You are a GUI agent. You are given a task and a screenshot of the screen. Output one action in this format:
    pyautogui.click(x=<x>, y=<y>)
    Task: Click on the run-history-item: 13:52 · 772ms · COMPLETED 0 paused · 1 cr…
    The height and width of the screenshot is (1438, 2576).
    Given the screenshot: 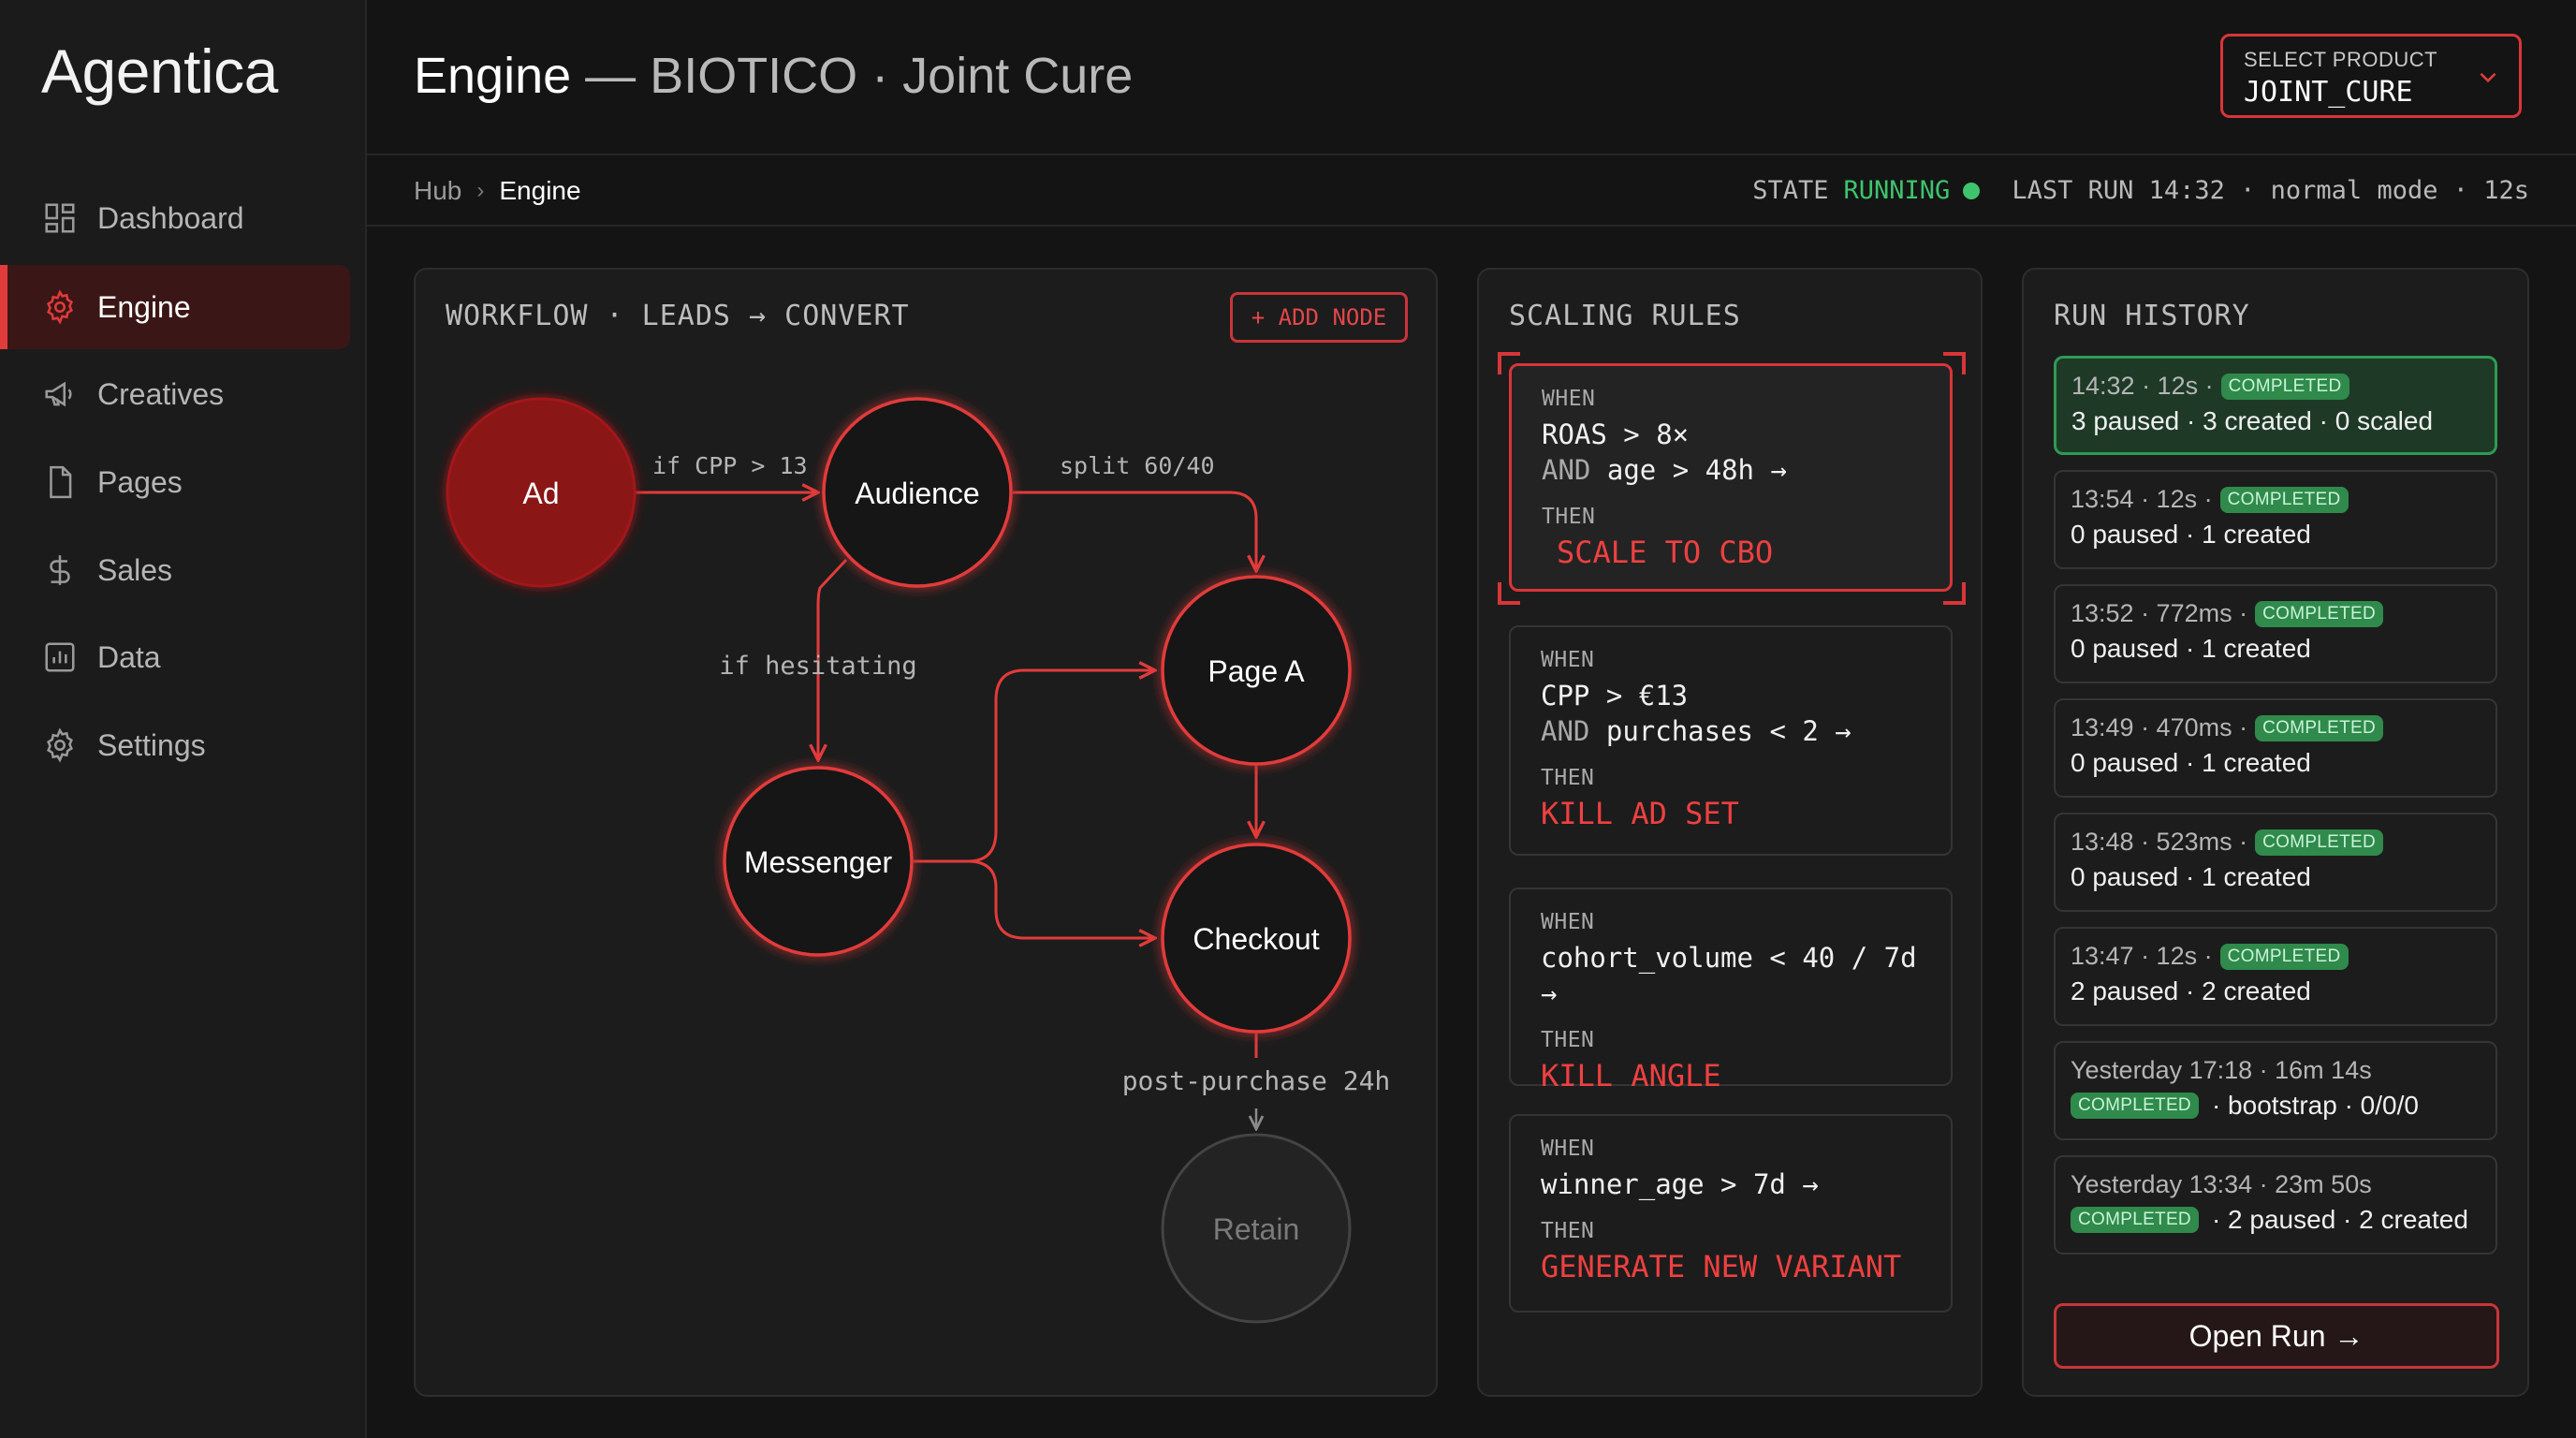 What is the action you would take?
    pyautogui.click(x=2275, y=633)
    